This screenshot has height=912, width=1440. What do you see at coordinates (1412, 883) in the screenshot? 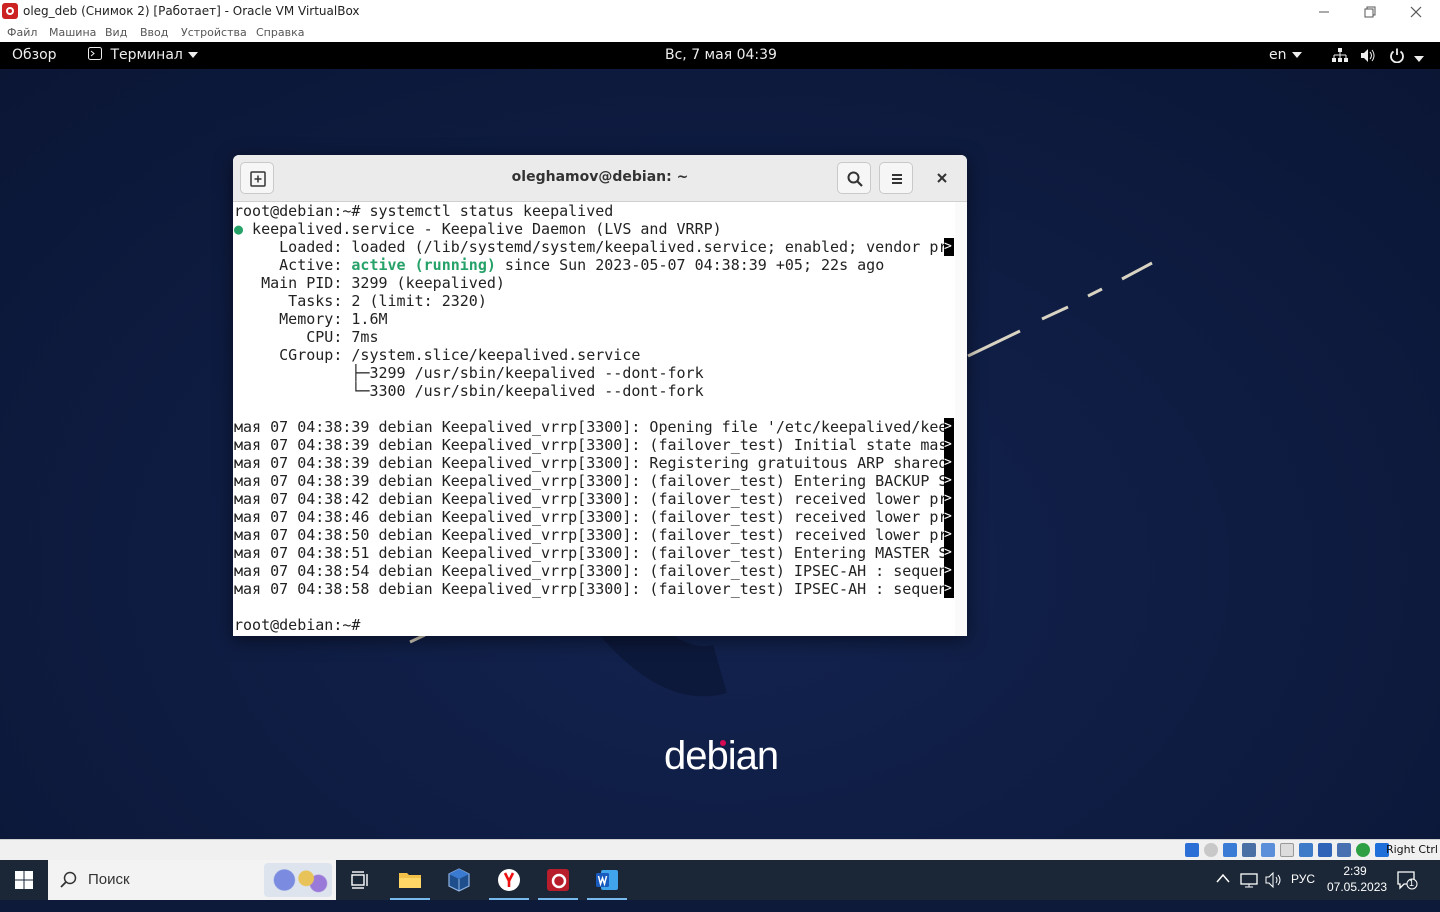
I see `notification-count: 1` at bounding box center [1412, 883].